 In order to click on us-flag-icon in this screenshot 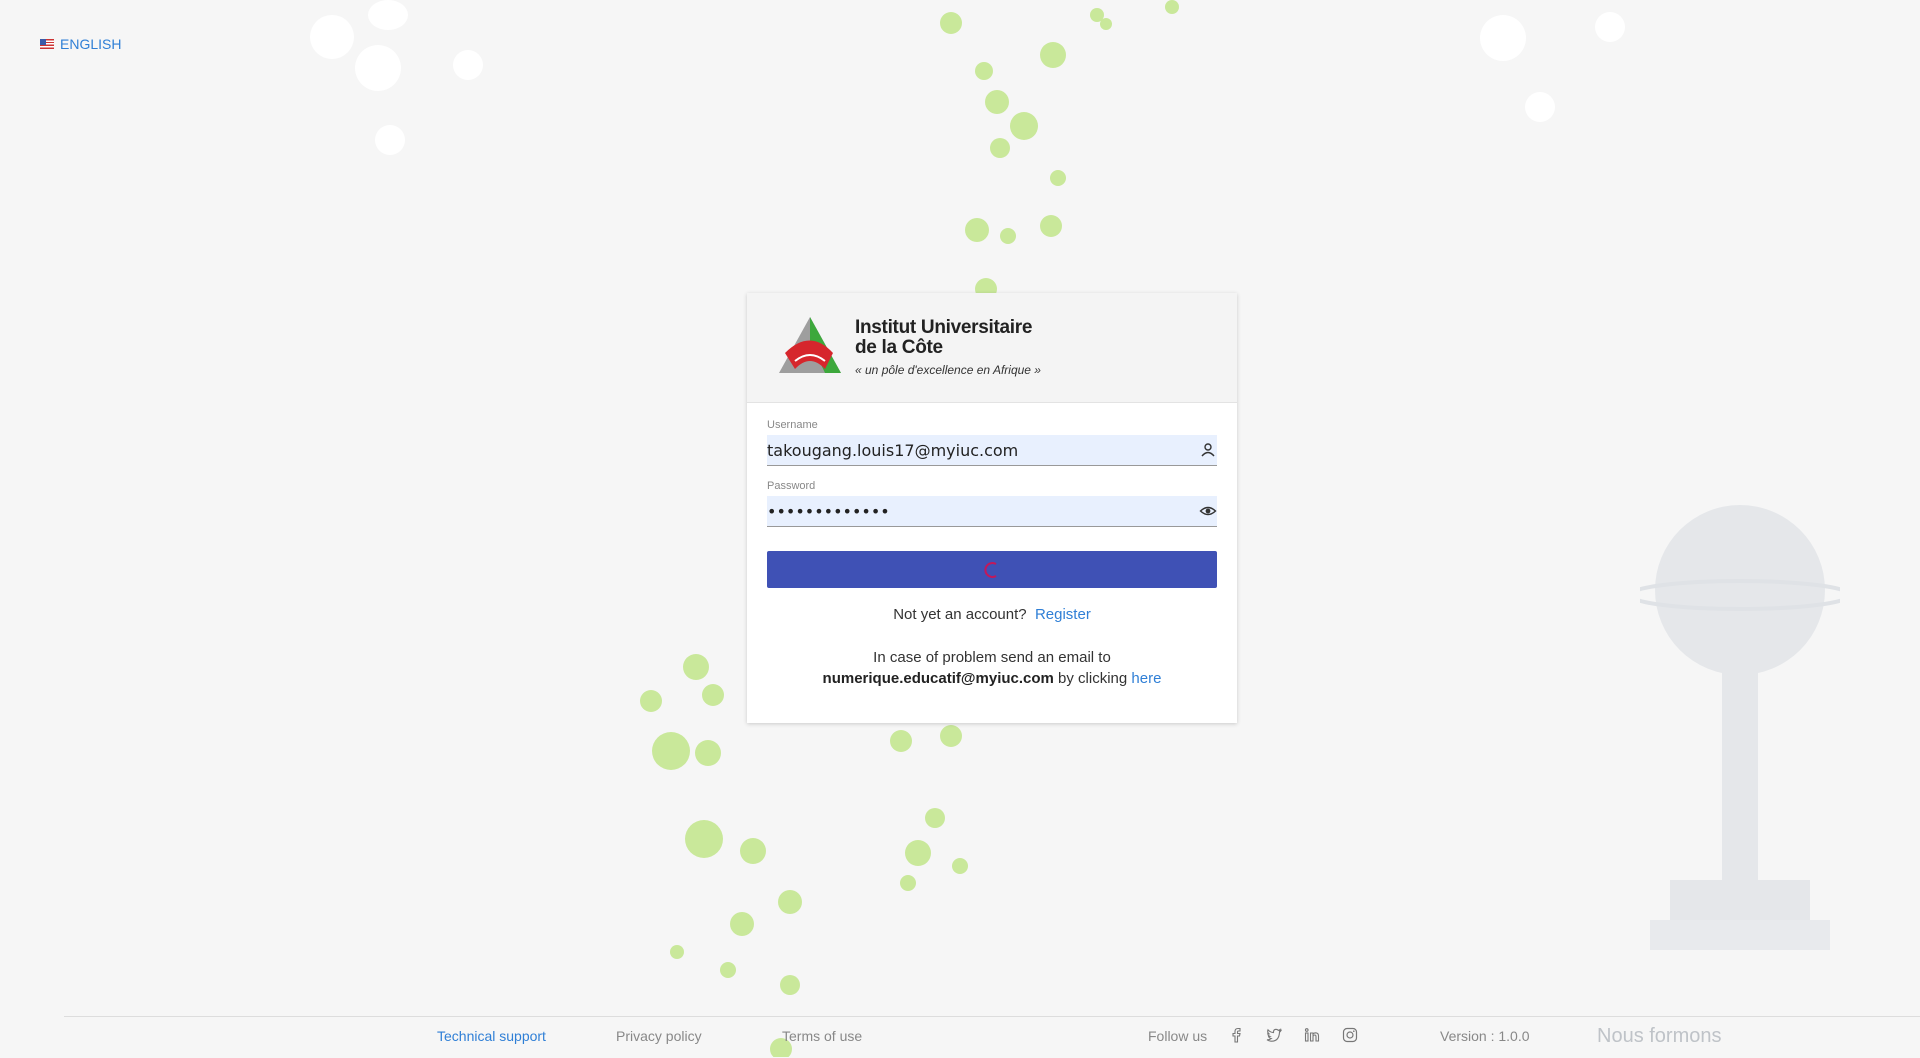, I will do `click(47, 44)`.